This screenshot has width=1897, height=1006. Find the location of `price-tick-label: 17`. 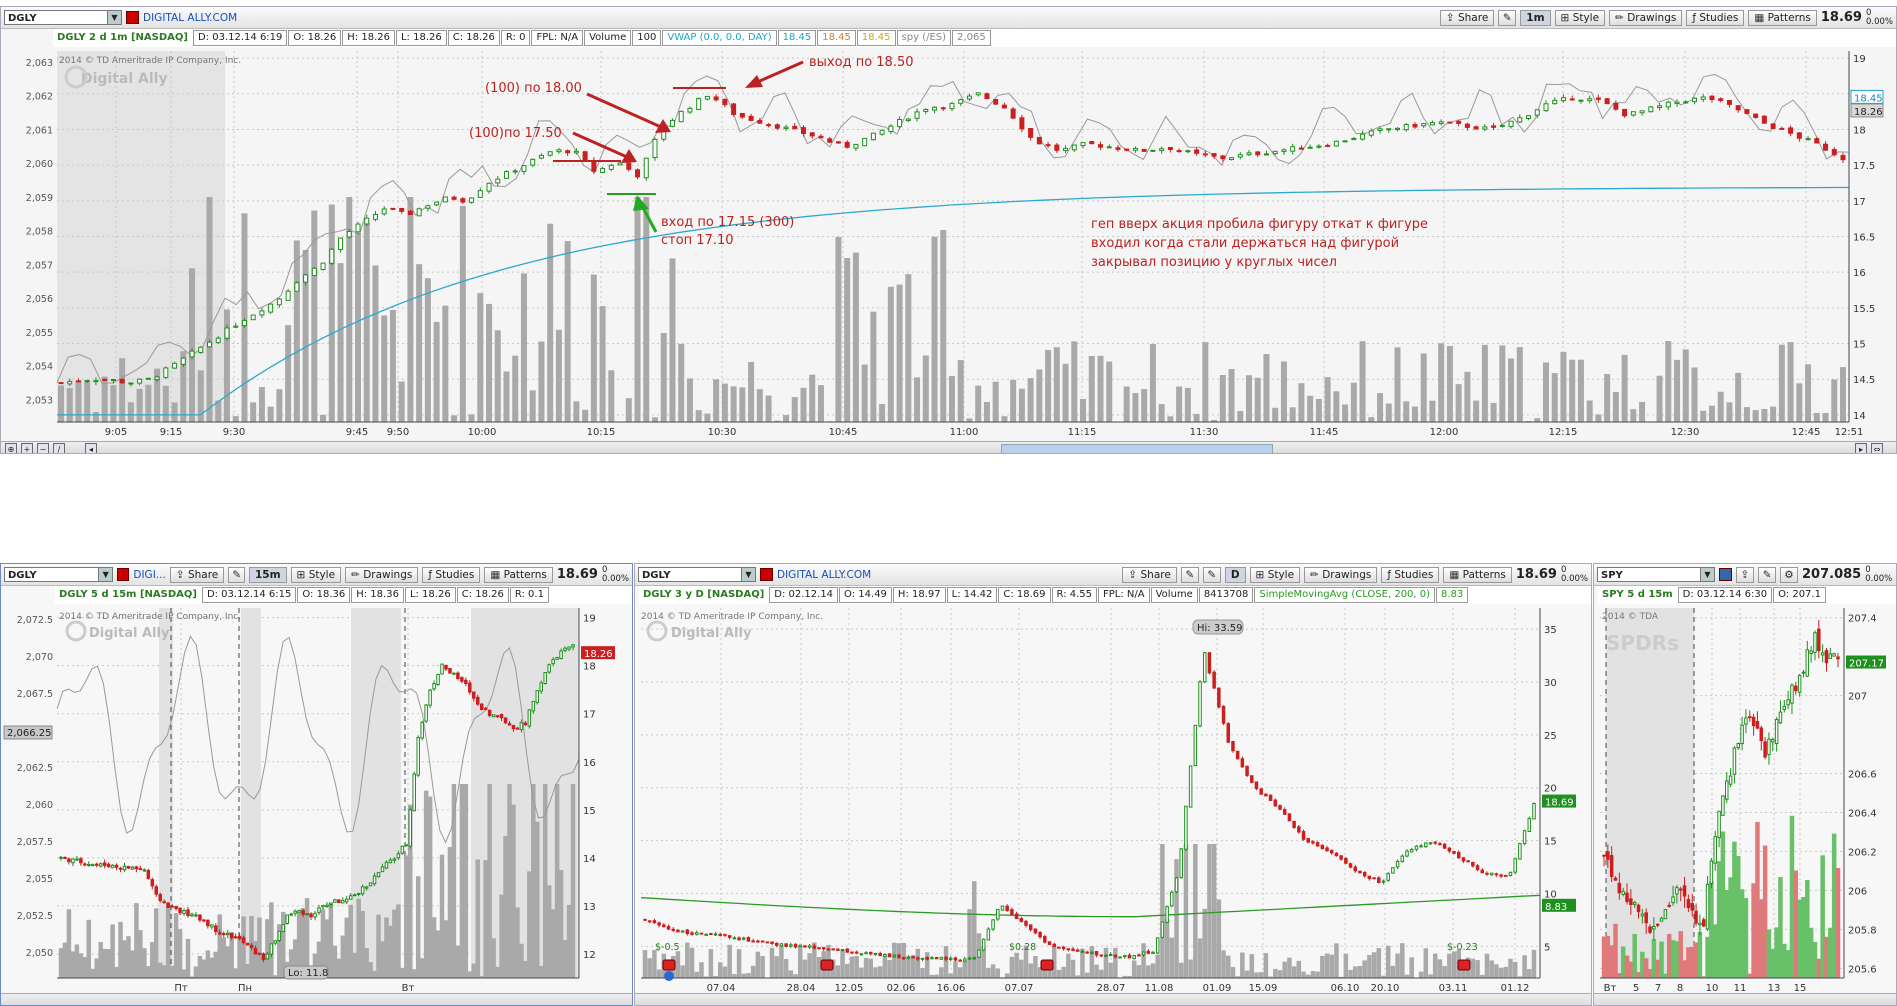

price-tick-label: 17 is located at coordinates (1859, 202).